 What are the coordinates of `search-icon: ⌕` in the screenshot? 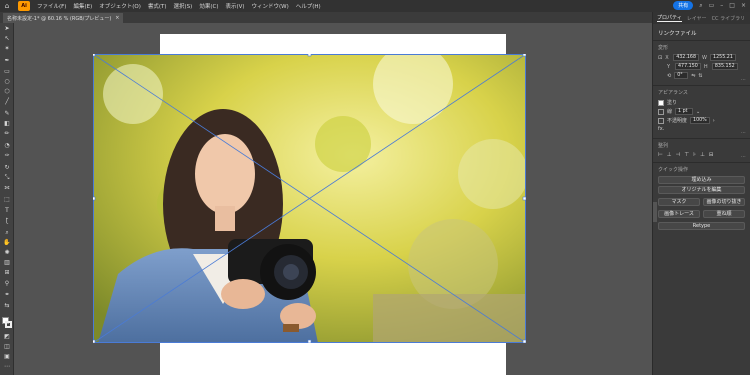 It's located at (700, 6).